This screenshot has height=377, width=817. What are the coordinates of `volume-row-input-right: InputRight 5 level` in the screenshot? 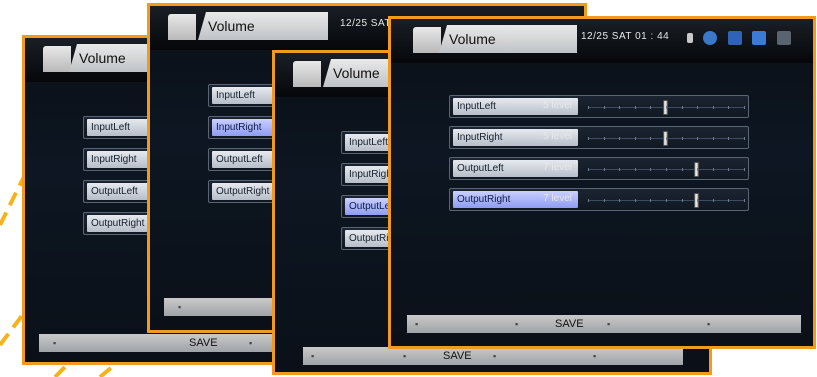 It's located at (599, 137).